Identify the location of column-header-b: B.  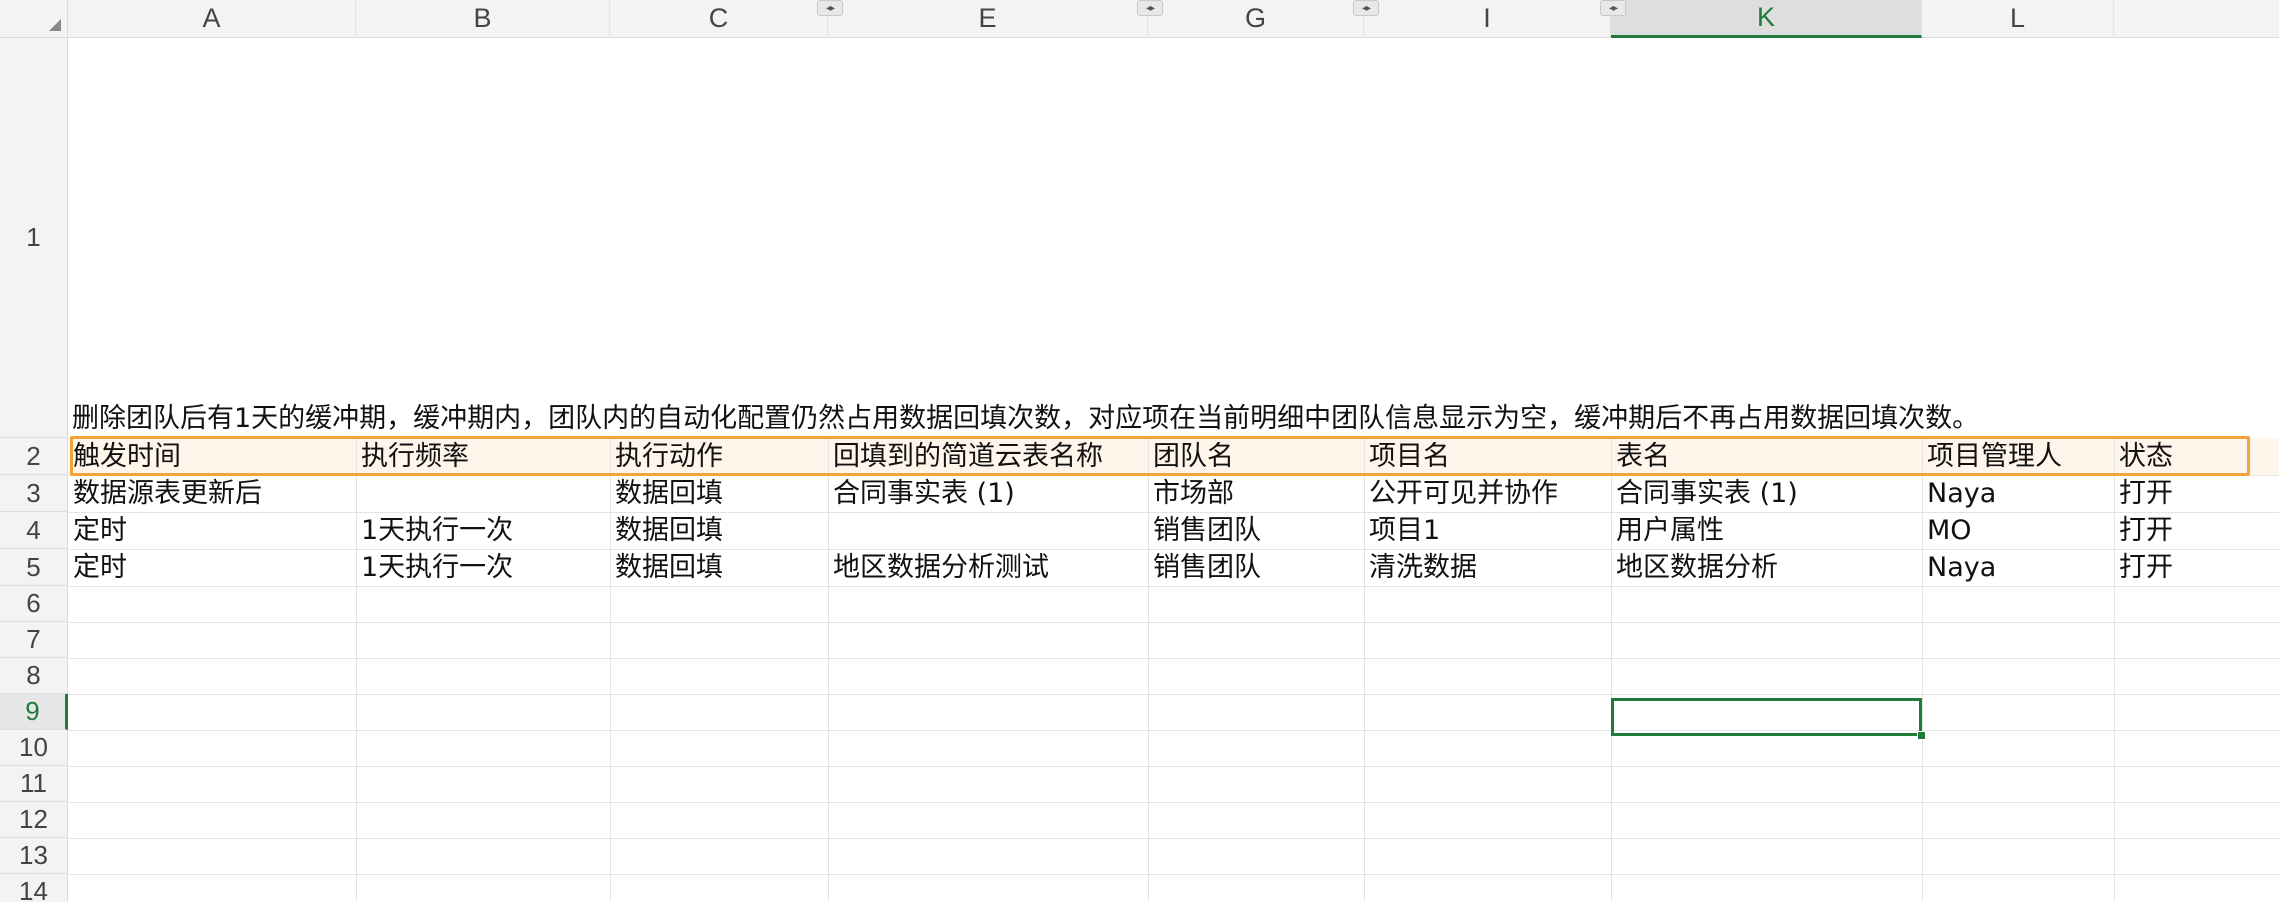
(483, 19).